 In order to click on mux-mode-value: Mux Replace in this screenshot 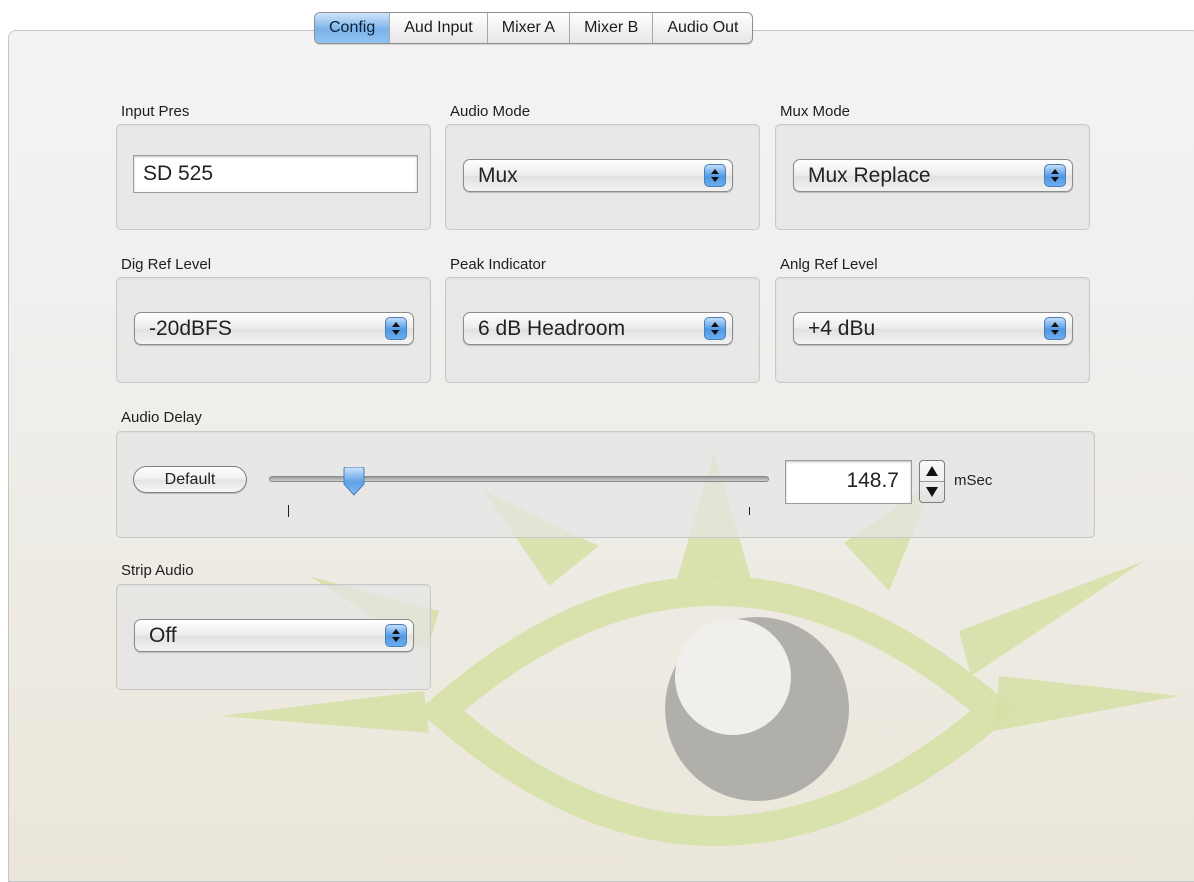, I will do `click(869, 175)`.